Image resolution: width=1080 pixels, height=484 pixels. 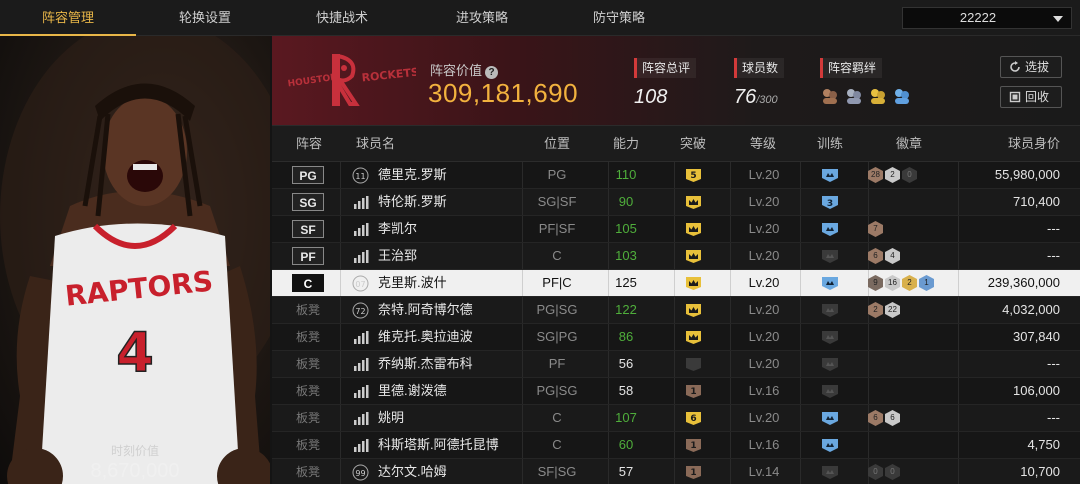 I want to click on player-name: 乔纳斯.杰雷布科, so click(x=425, y=364).